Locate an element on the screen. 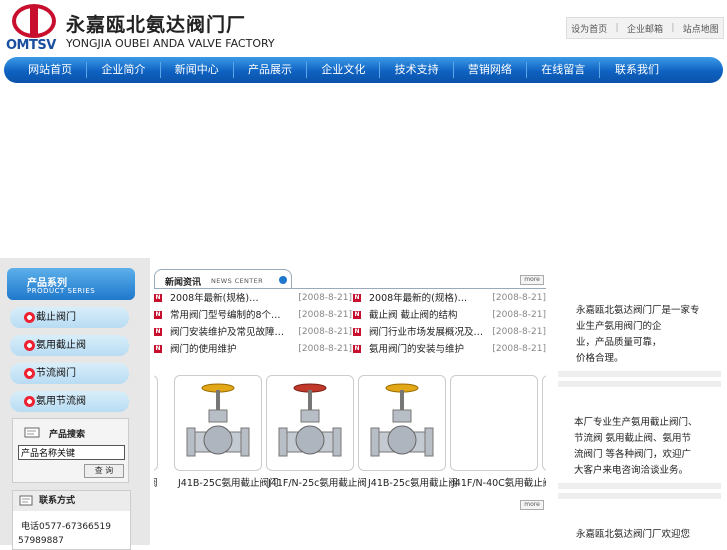 The image size is (727, 550). news-item: N 截止阀 截止阀的结构 [2008-8-21] is located at coordinates (449, 315).